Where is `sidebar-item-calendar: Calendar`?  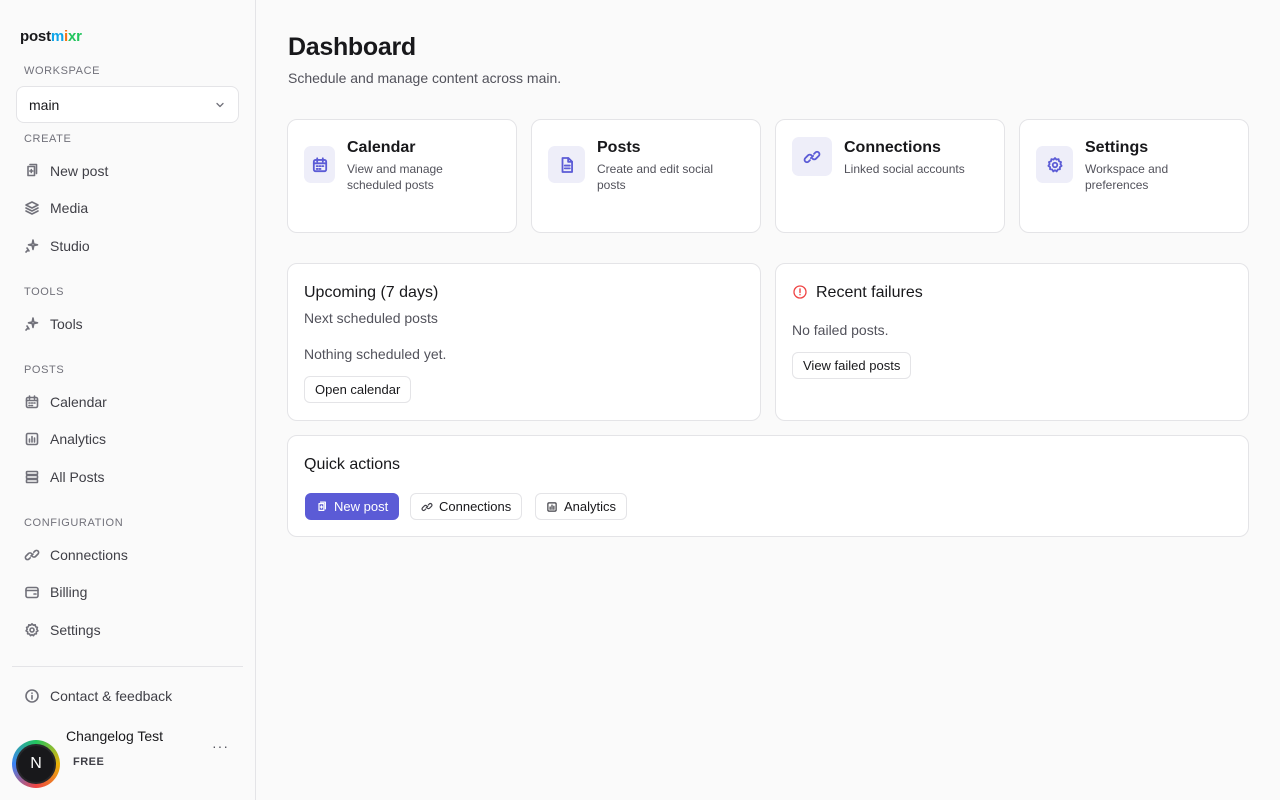
sidebar-item-calendar: Calendar is located at coordinates (128, 402).